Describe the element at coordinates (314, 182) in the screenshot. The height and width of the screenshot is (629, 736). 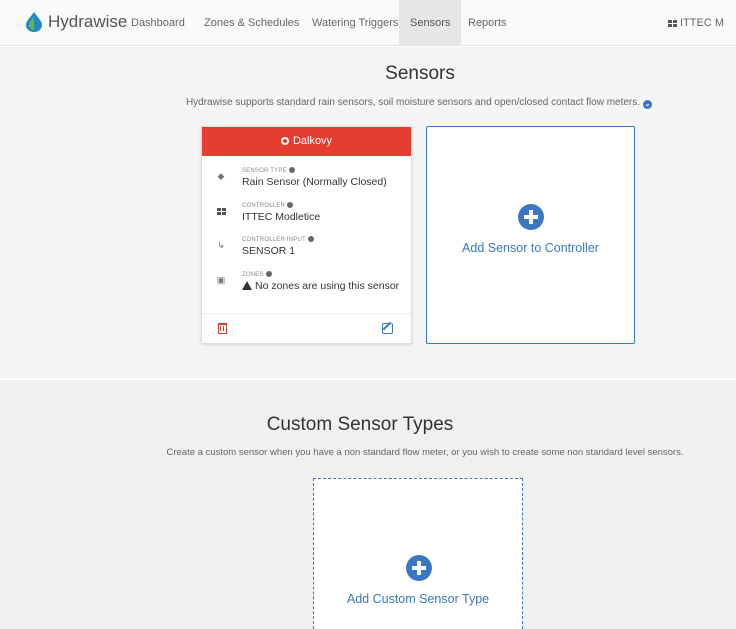
I see `sensor-type-value: Rain Sensor (Normally Closed)` at that location.